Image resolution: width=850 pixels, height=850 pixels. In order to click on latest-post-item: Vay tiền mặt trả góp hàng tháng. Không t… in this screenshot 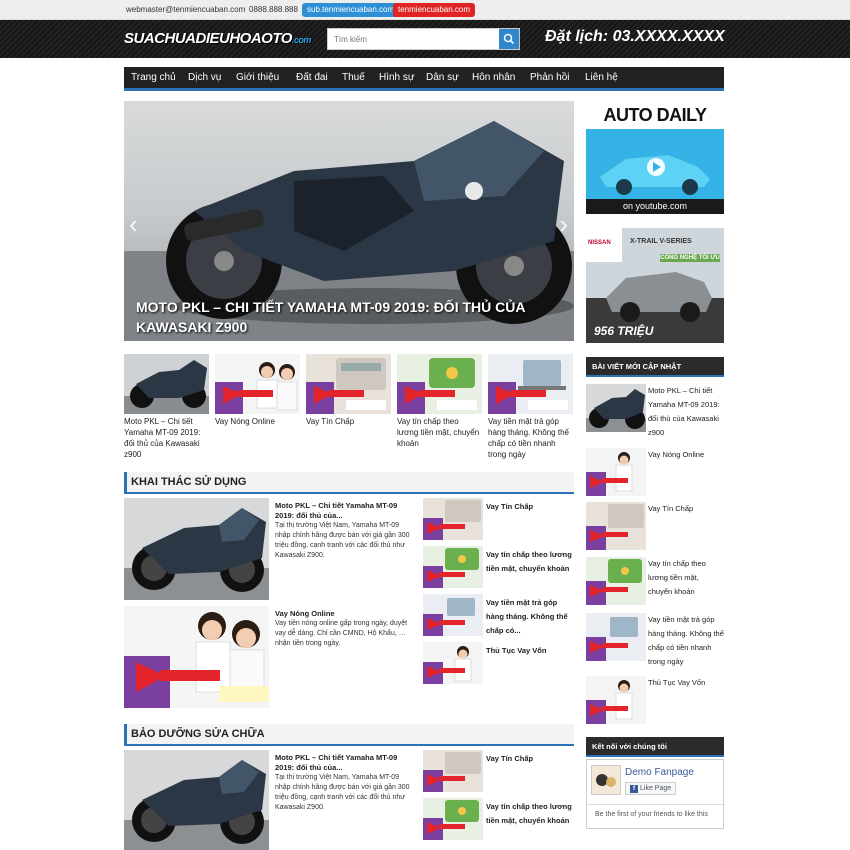, I will do `click(655, 639)`.